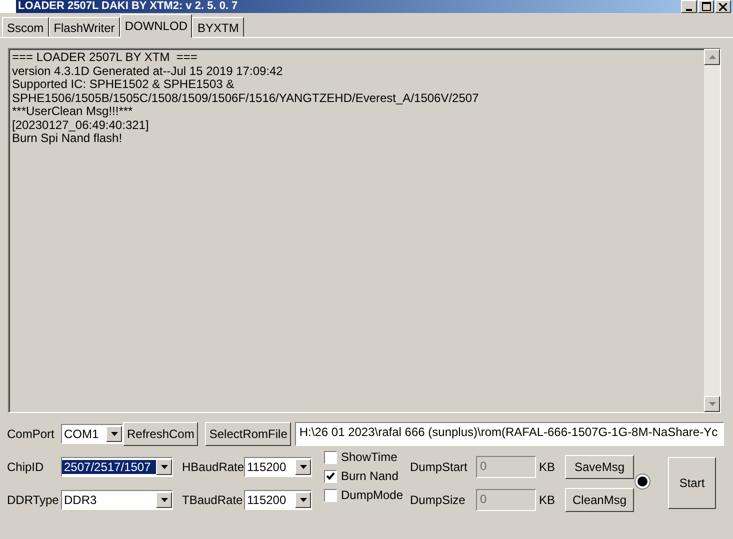 The height and width of the screenshot is (539, 733). Describe the element at coordinates (642, 481) in the screenshot. I see `radio-button` at that location.